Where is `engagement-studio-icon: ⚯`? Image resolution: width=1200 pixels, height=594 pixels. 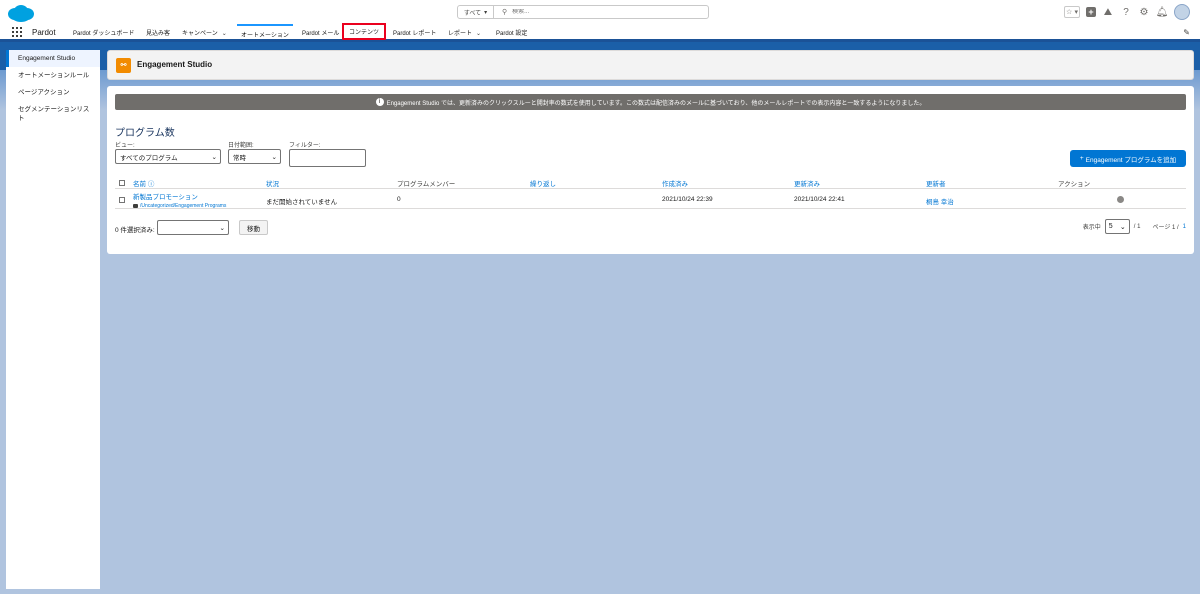
engagement-studio-icon: ⚯ is located at coordinates (123, 65).